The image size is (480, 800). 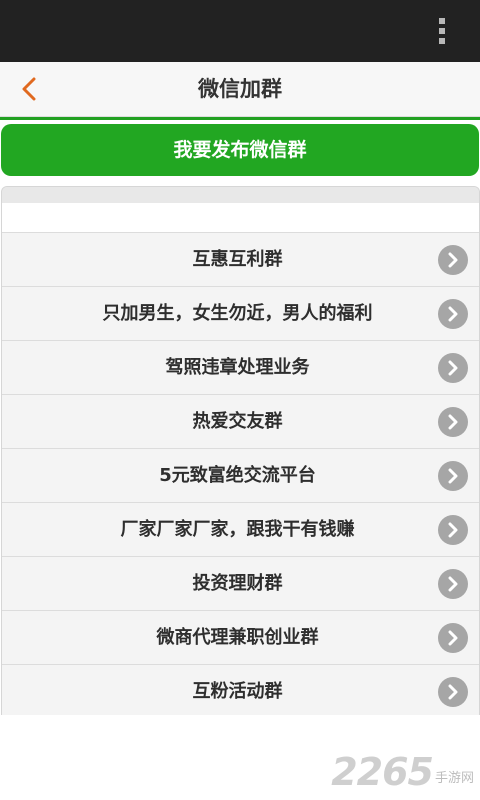 I want to click on list-item: 5元致富绝交流平台, so click(x=240, y=476).